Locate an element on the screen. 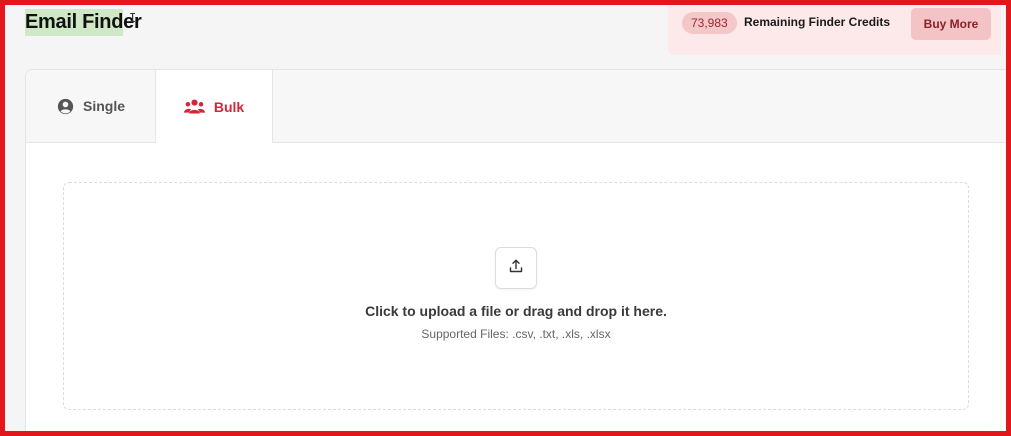 The width and height of the screenshot is (1011, 436). users-group-icon is located at coordinates (194, 106).